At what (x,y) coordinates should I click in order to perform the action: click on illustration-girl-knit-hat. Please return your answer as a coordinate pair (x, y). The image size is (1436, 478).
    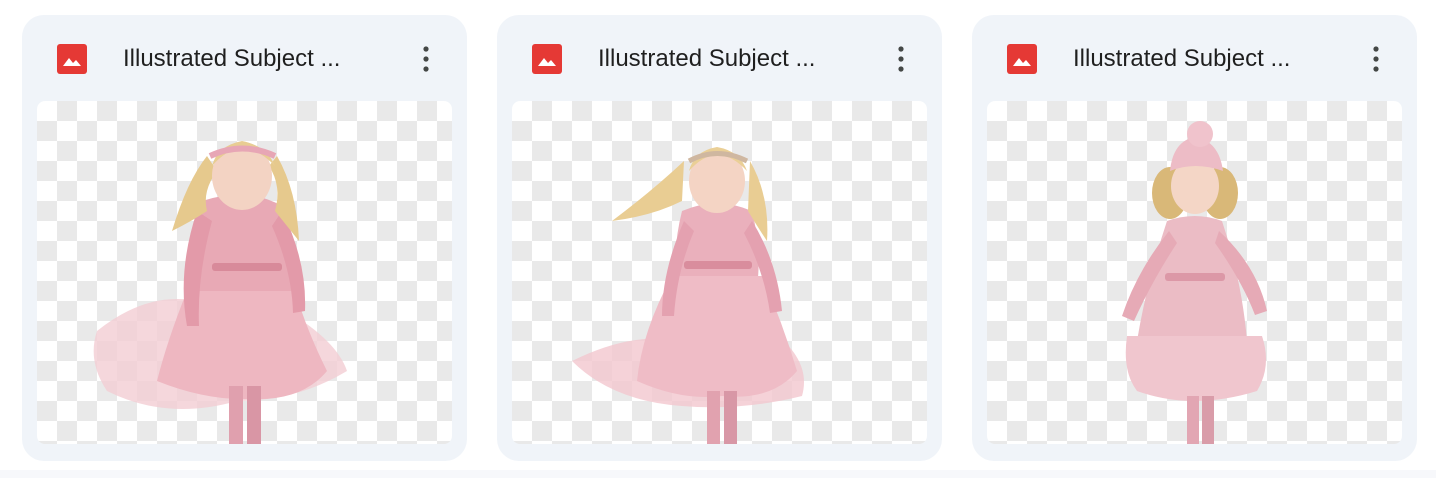
    Looking at the image, I should click on (1194, 282).